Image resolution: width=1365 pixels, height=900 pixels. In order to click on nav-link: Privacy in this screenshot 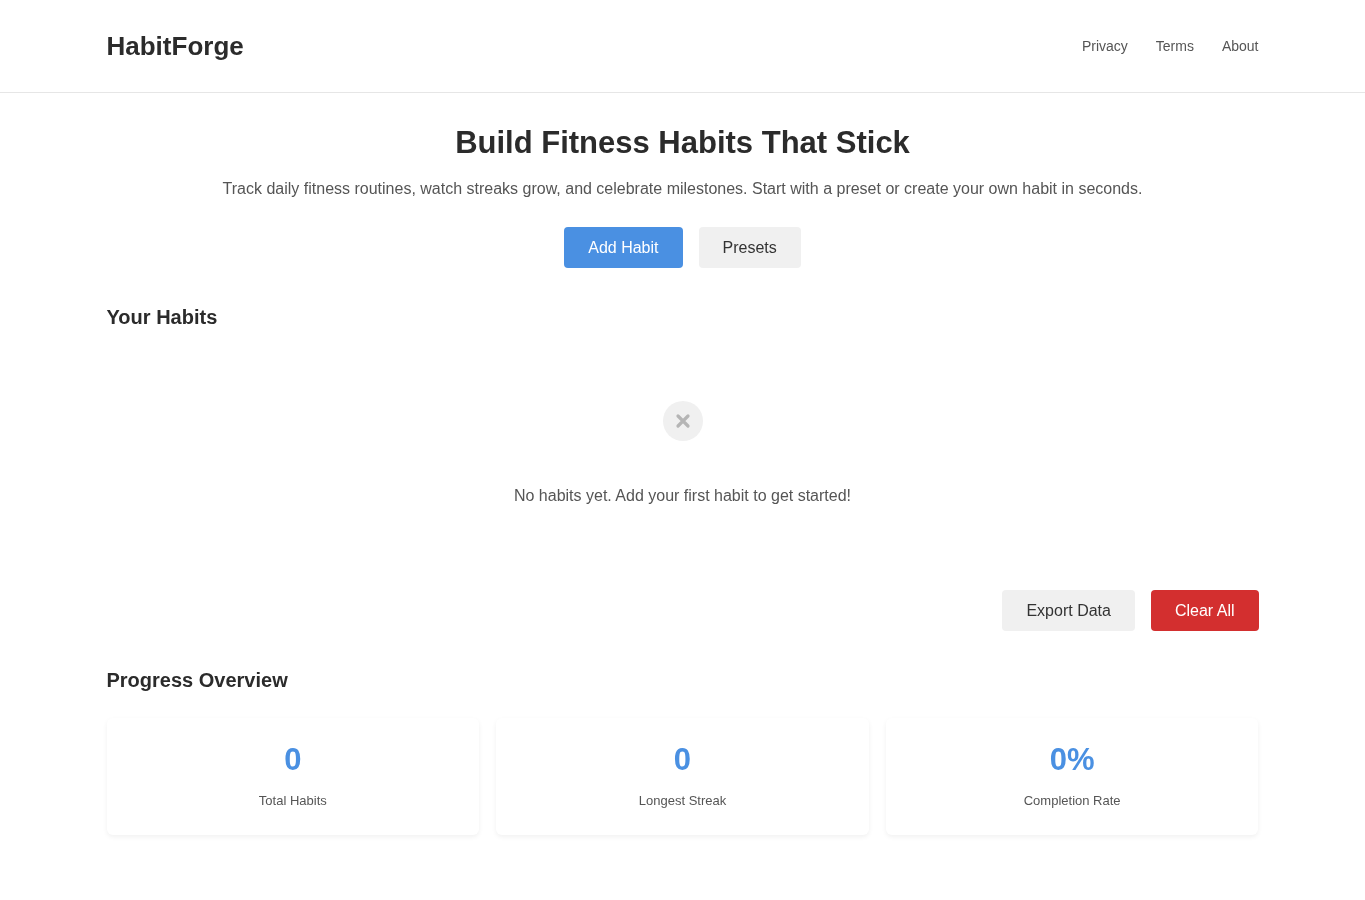, I will do `click(1104, 46)`.